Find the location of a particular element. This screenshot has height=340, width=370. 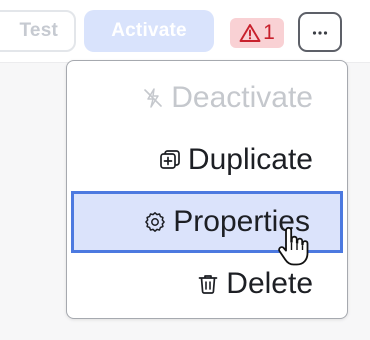

menu-item-deactivate: Deactivate is located at coordinates (207, 98).